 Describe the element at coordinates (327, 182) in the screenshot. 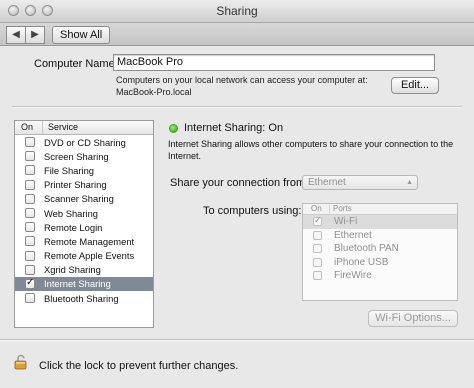

I see `share-from-value: Ethernet` at that location.